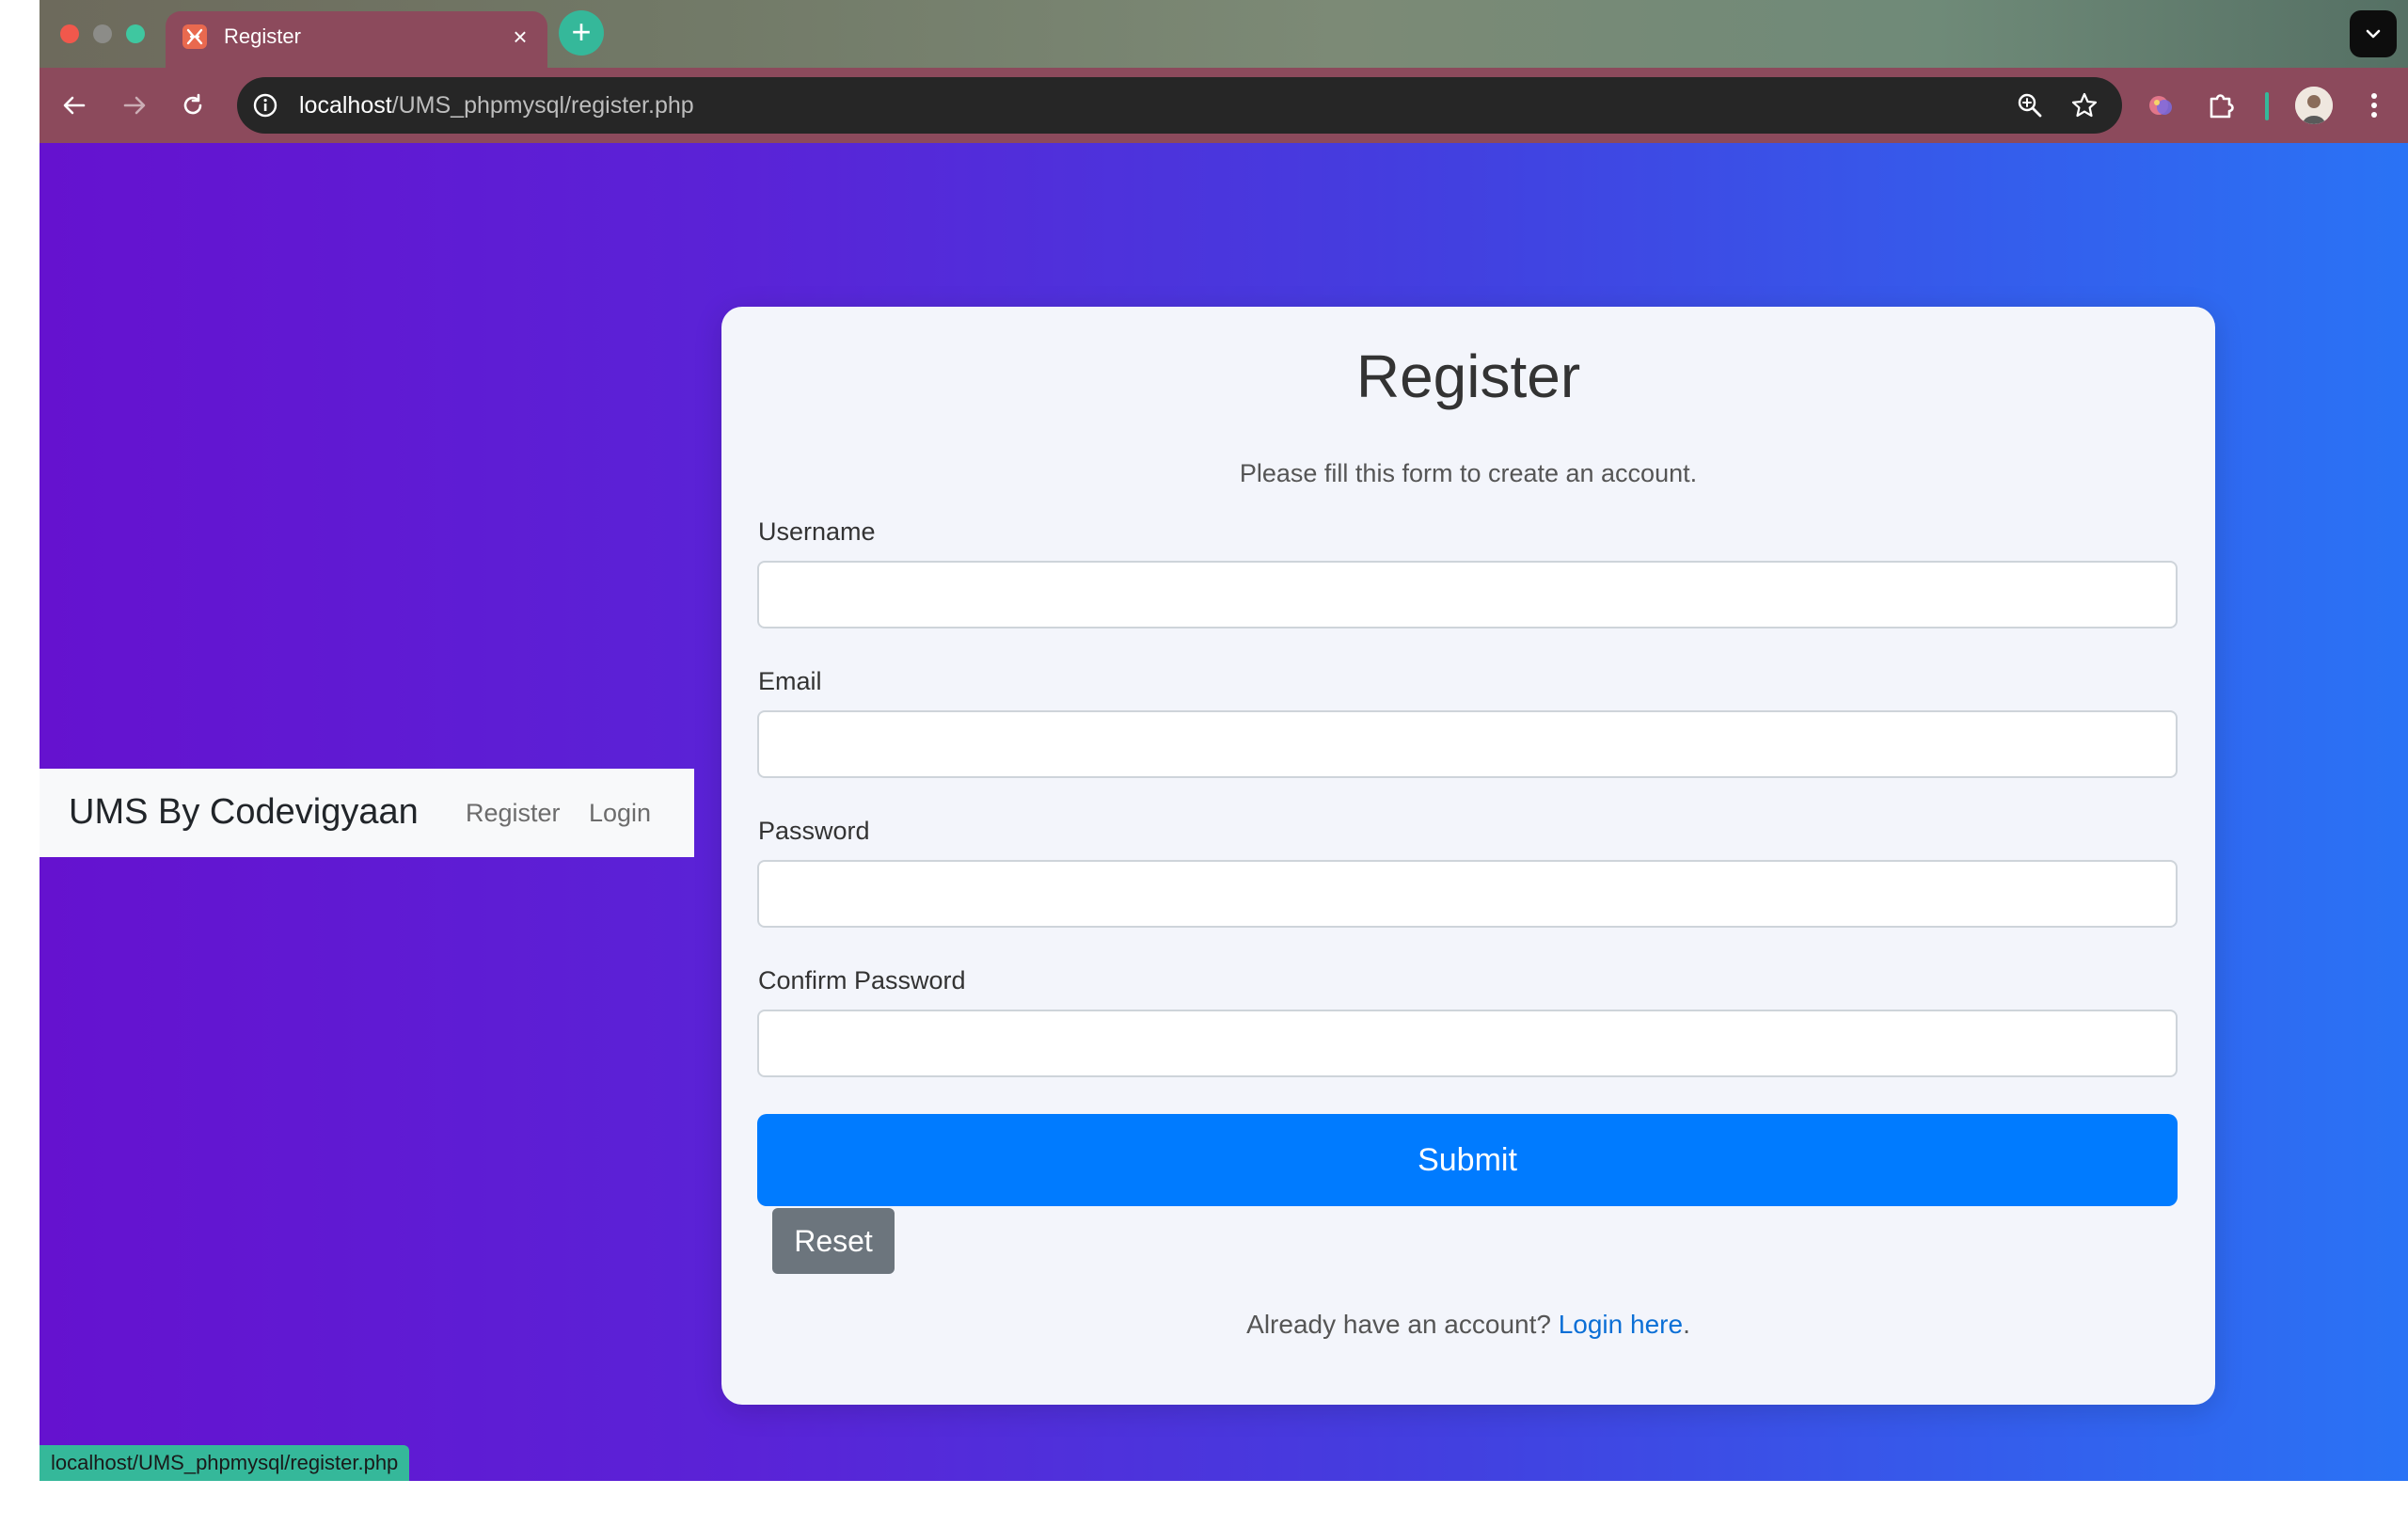 This screenshot has width=2408, height=1527. What do you see at coordinates (1621, 1324) in the screenshot?
I see `login-here-link: Login here` at bounding box center [1621, 1324].